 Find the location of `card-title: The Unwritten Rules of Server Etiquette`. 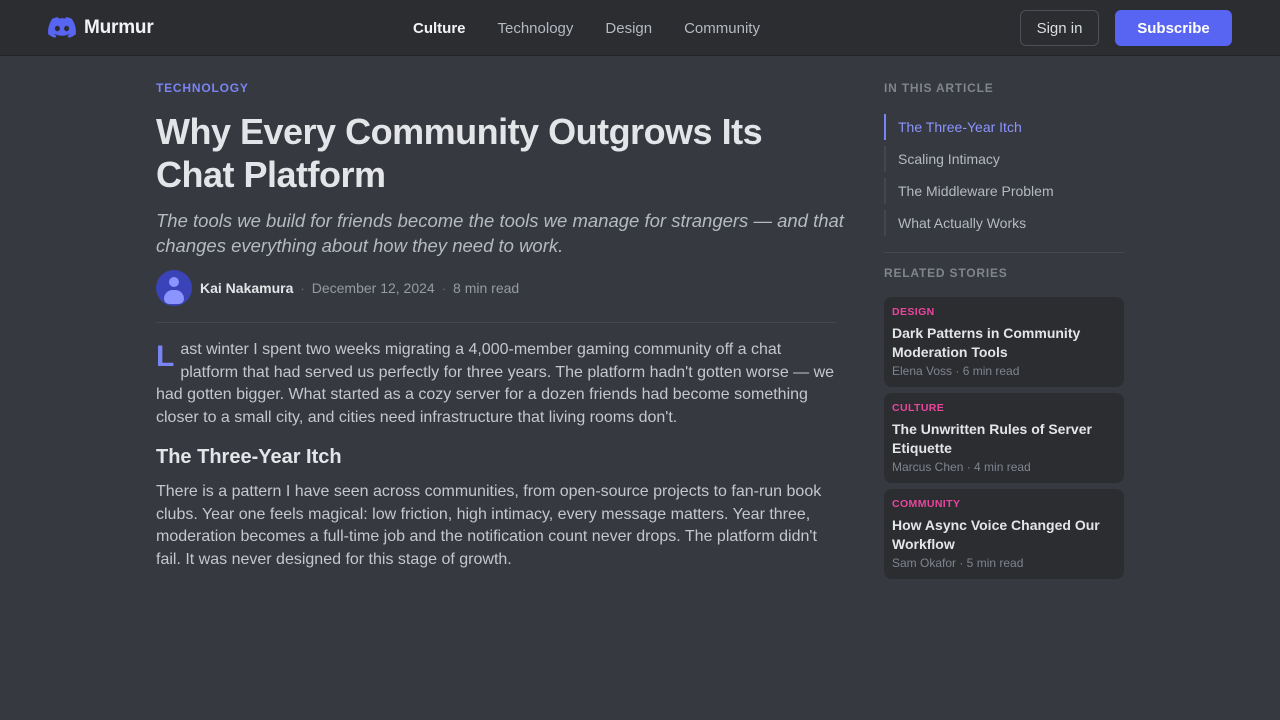

card-title: The Unwritten Rules of Server Etiquette is located at coordinates (992, 438).